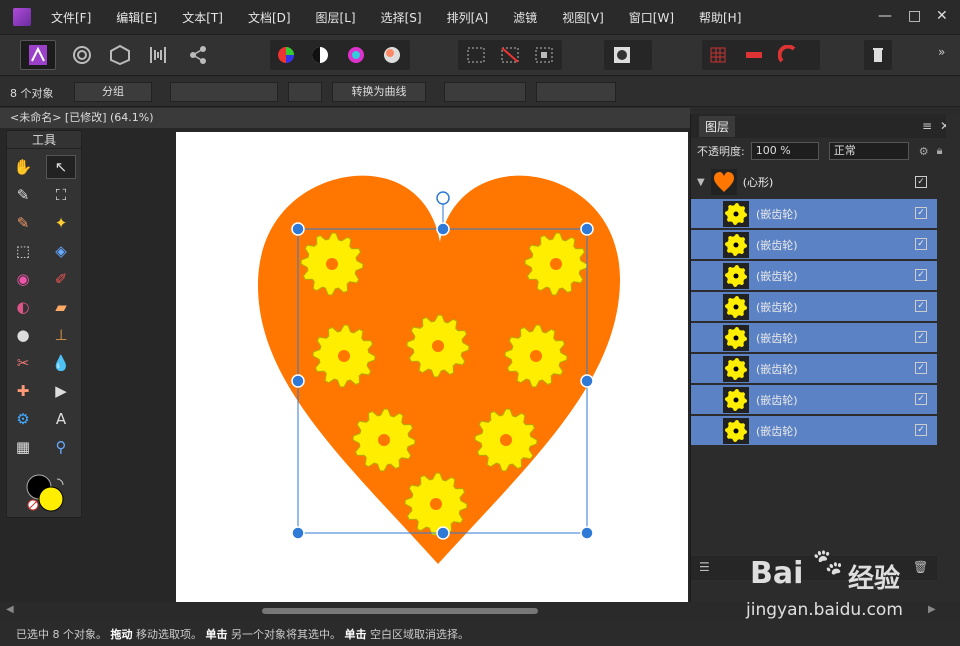  I want to click on scroll-thumb, so click(400, 611).